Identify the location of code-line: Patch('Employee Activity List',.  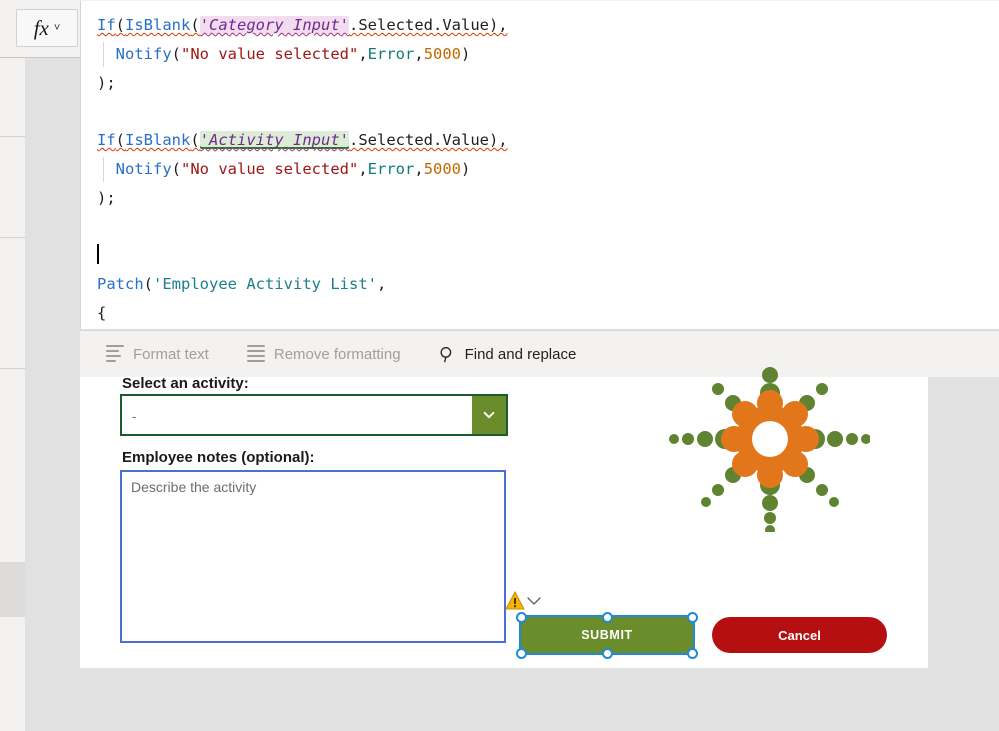
(302, 284).